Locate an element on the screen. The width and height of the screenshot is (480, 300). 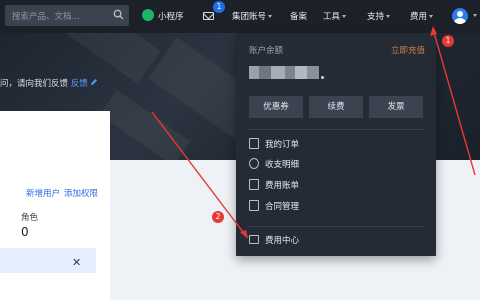
menu-item-cost-center: 费用中心 is located at coordinates (334, 240).